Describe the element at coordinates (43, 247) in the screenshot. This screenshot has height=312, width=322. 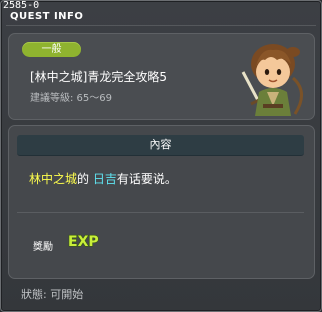
I see `reward-label: 獎勵` at that location.